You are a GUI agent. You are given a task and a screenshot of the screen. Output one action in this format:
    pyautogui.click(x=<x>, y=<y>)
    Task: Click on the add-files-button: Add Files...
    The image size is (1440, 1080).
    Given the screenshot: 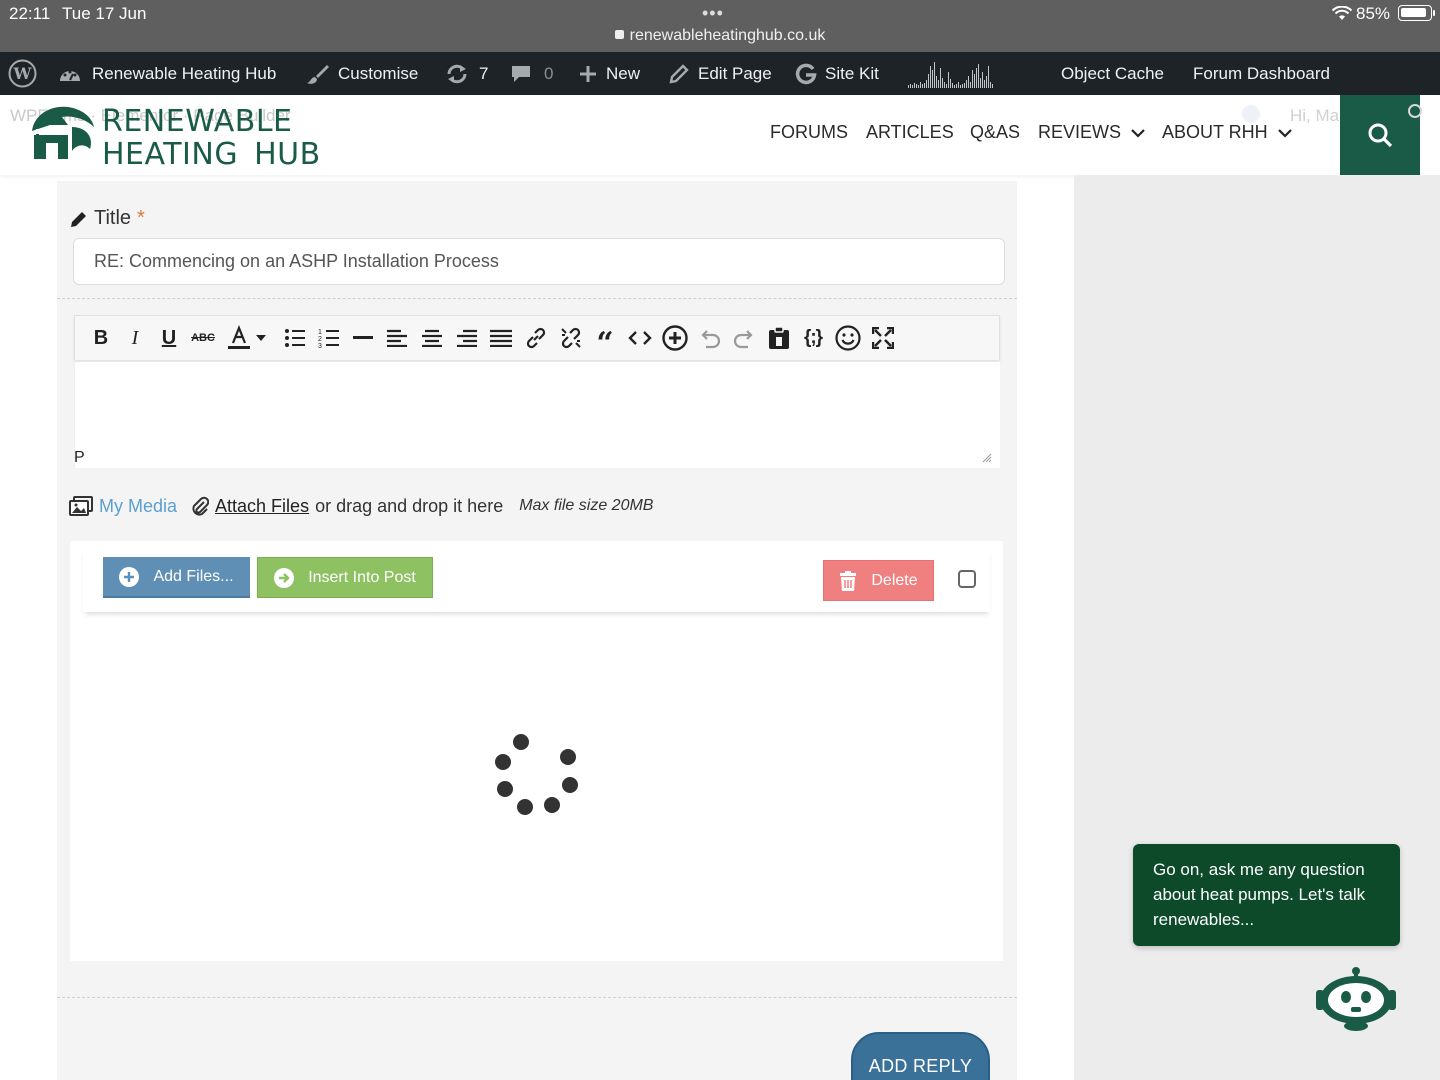 What is the action you would take?
    pyautogui.click(x=176, y=577)
    